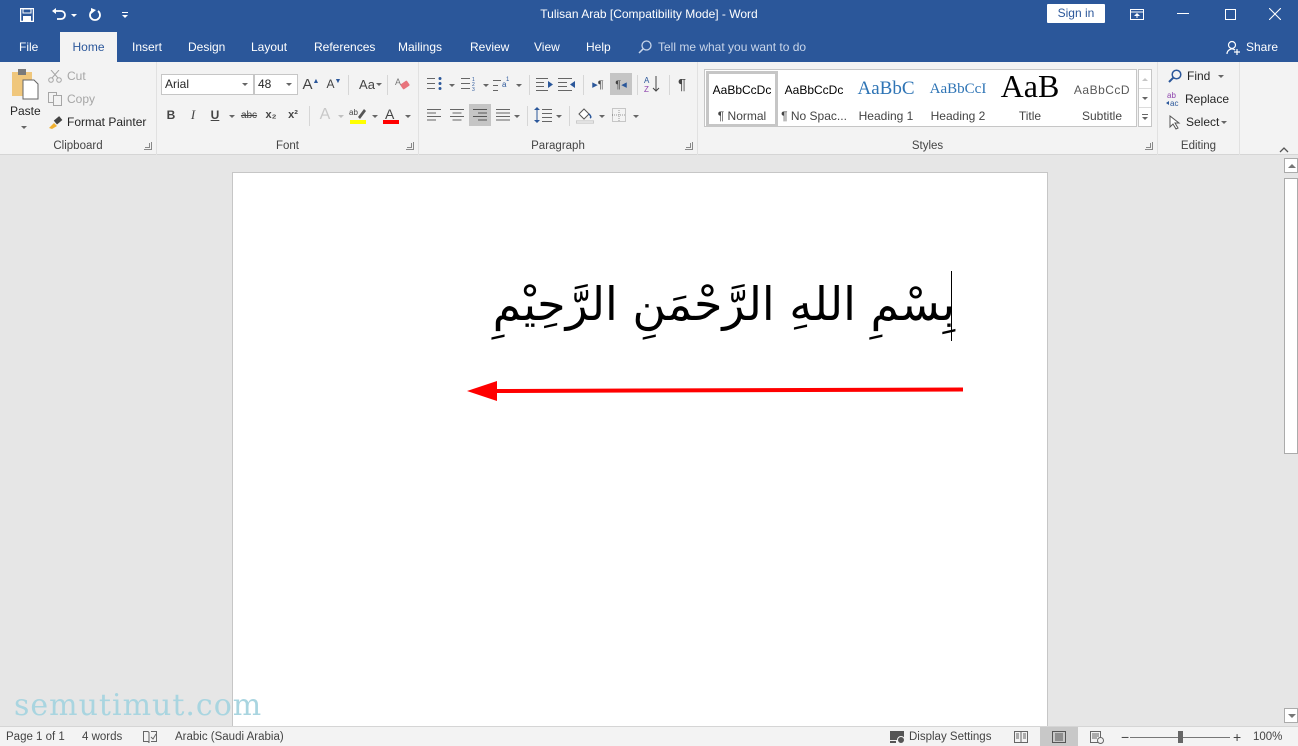  I want to click on font-color-button: A, so click(391, 115).